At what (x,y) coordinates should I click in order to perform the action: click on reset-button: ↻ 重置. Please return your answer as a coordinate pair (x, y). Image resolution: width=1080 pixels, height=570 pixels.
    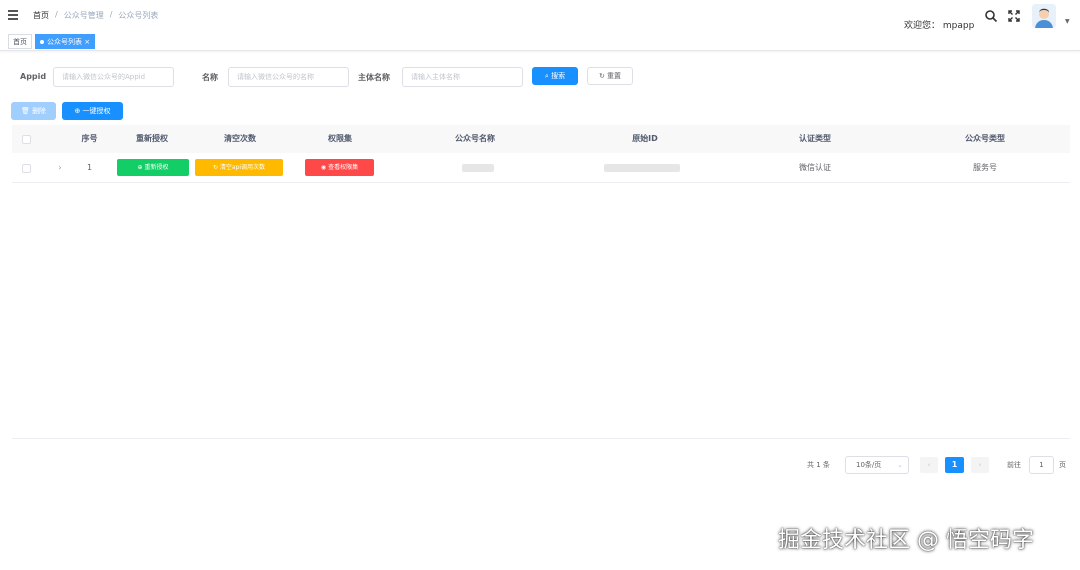
    Looking at the image, I should click on (610, 76).